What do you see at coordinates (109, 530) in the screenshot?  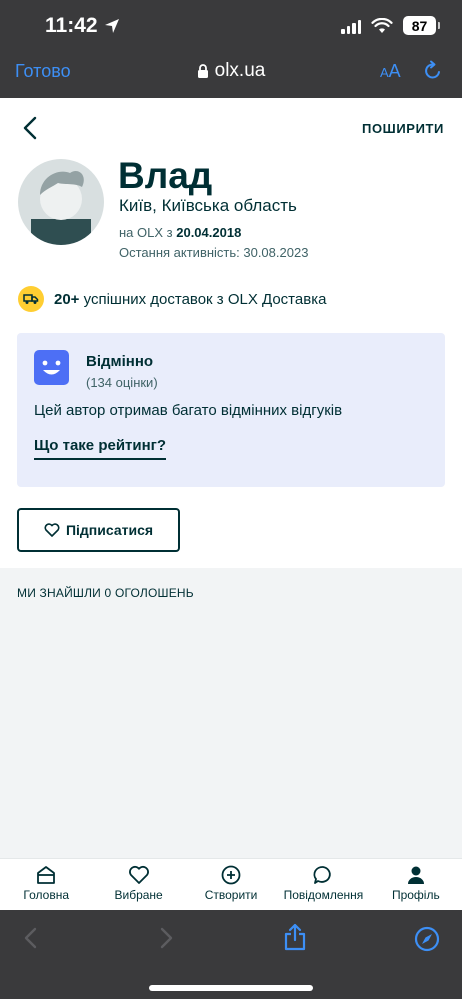 I see `subscribe-label: Підписатися` at bounding box center [109, 530].